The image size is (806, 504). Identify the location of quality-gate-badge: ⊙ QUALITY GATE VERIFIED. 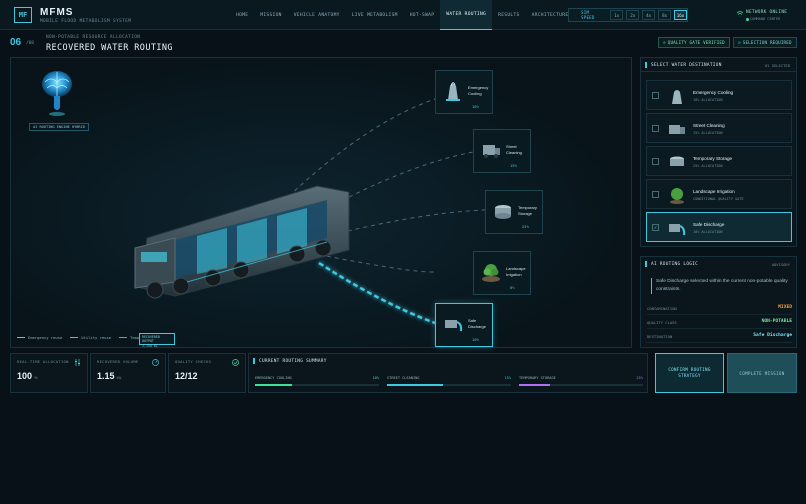
(694, 42).